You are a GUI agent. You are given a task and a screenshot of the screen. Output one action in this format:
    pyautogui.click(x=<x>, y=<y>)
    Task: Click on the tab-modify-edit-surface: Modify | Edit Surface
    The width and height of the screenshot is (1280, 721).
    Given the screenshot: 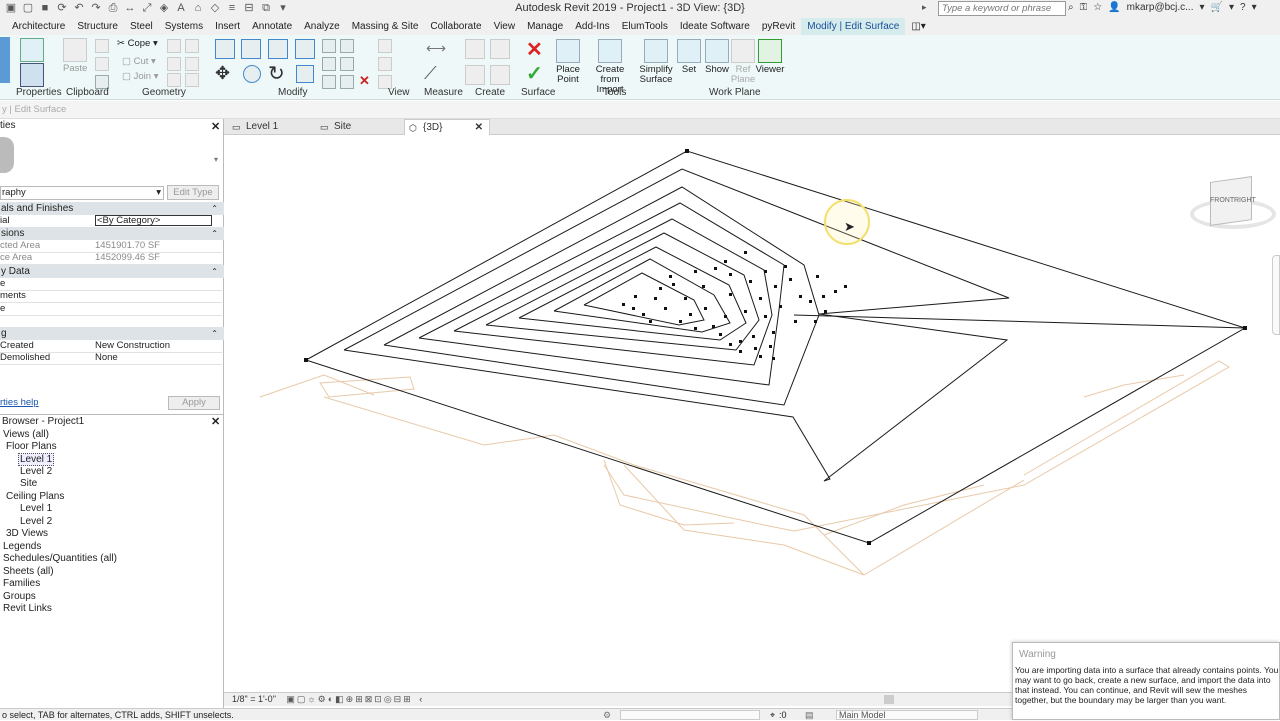 What is the action you would take?
    pyautogui.click(x=853, y=26)
    